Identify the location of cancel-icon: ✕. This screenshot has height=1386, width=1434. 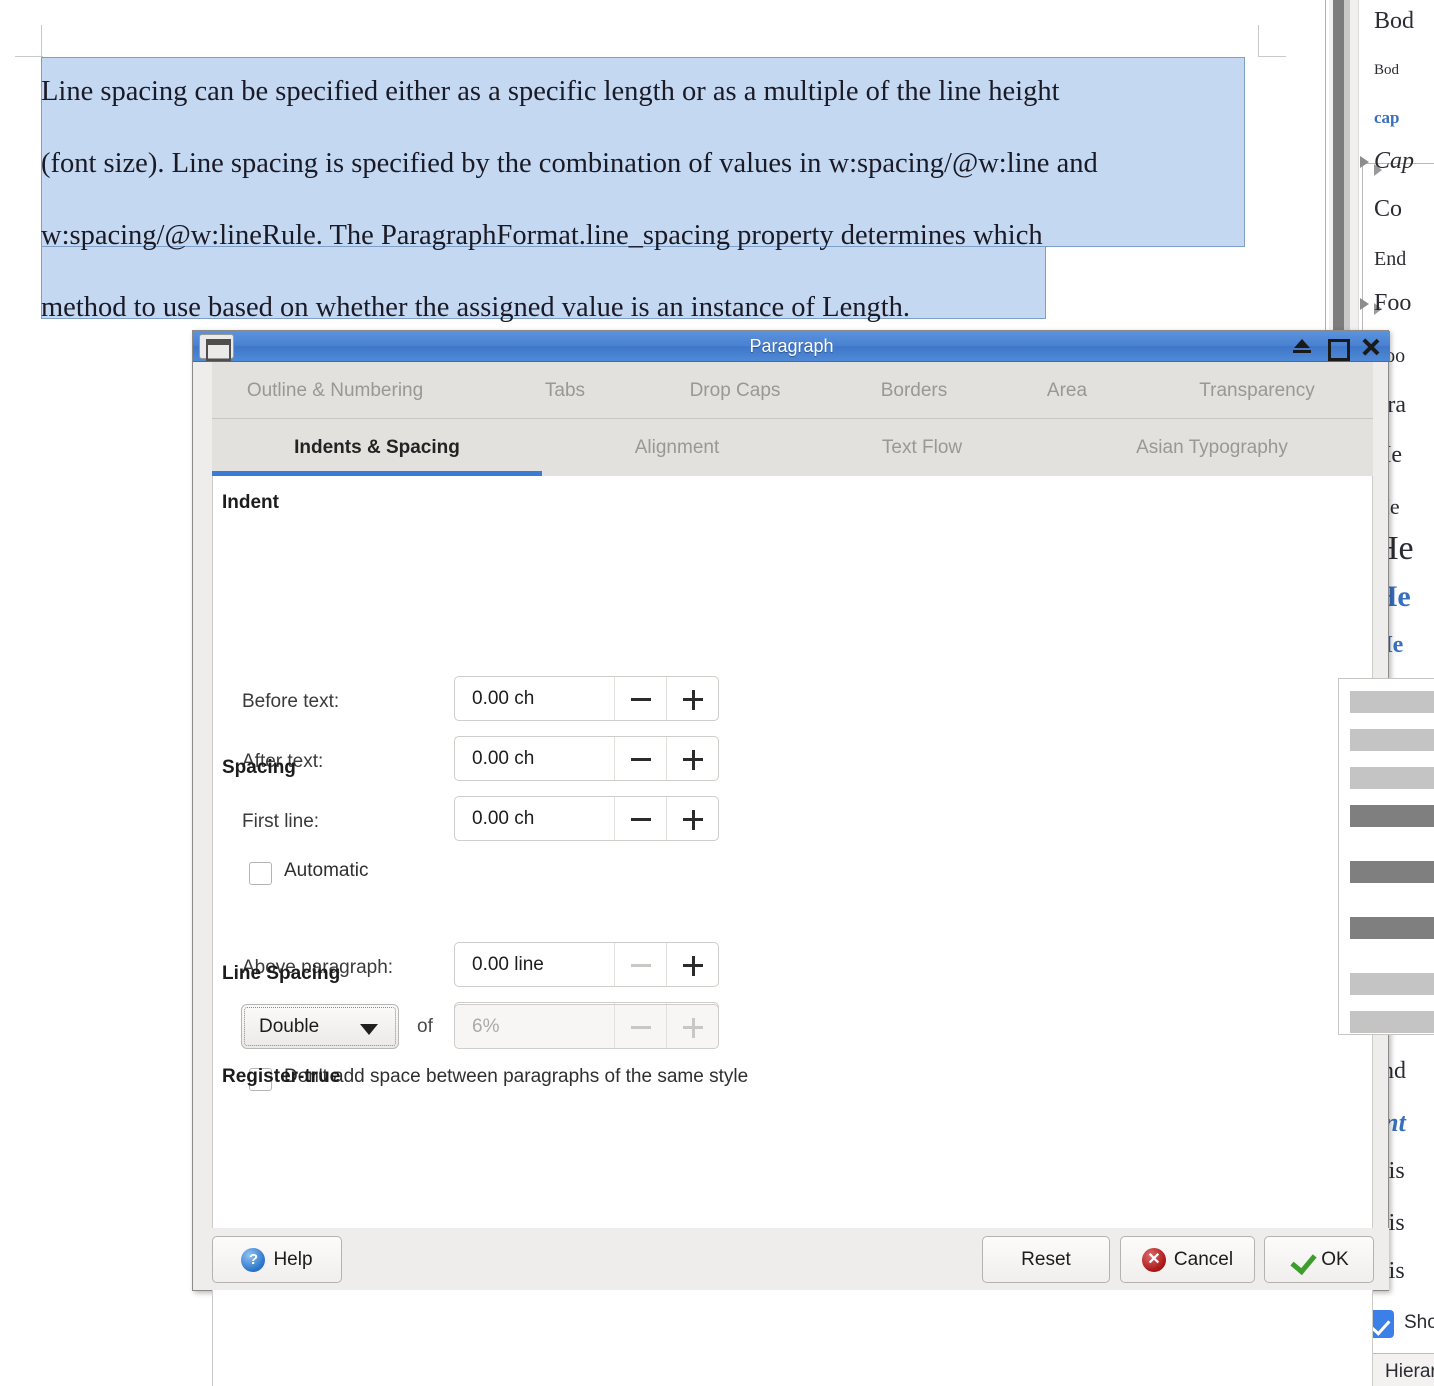
(1153, 1259).